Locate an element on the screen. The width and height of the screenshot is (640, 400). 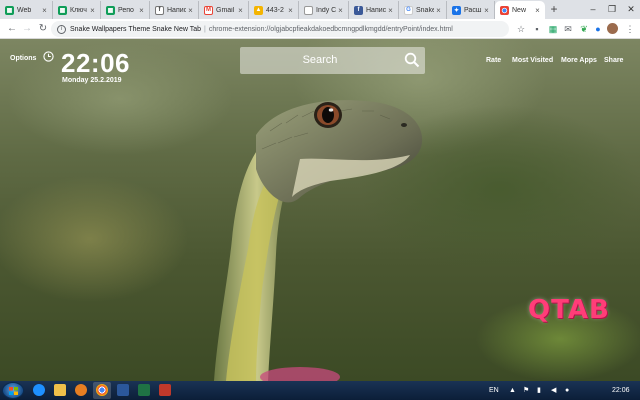
reload-icon: ↻ is located at coordinates (43, 29).